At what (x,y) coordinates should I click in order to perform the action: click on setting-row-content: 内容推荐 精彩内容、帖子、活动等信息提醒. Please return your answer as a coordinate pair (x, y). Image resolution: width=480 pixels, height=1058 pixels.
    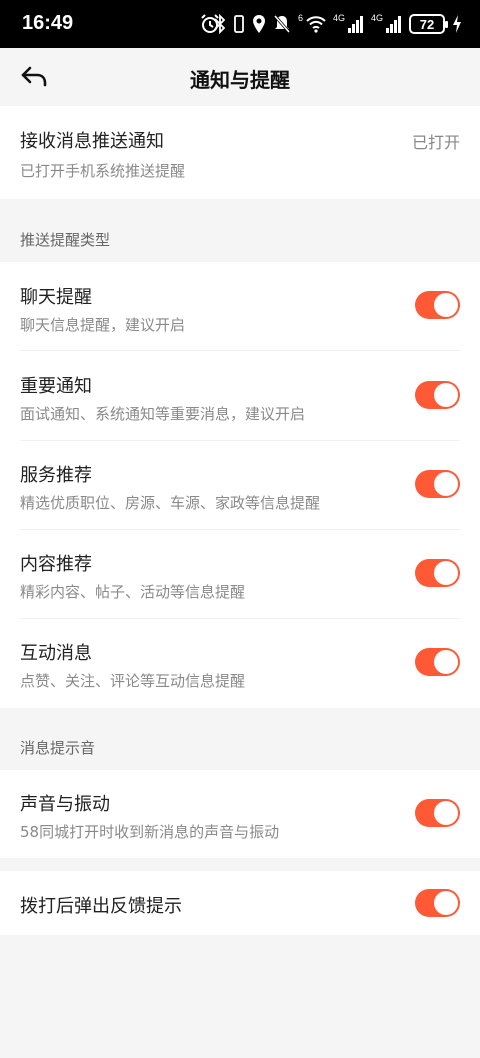
    Looking at the image, I should click on (240, 574).